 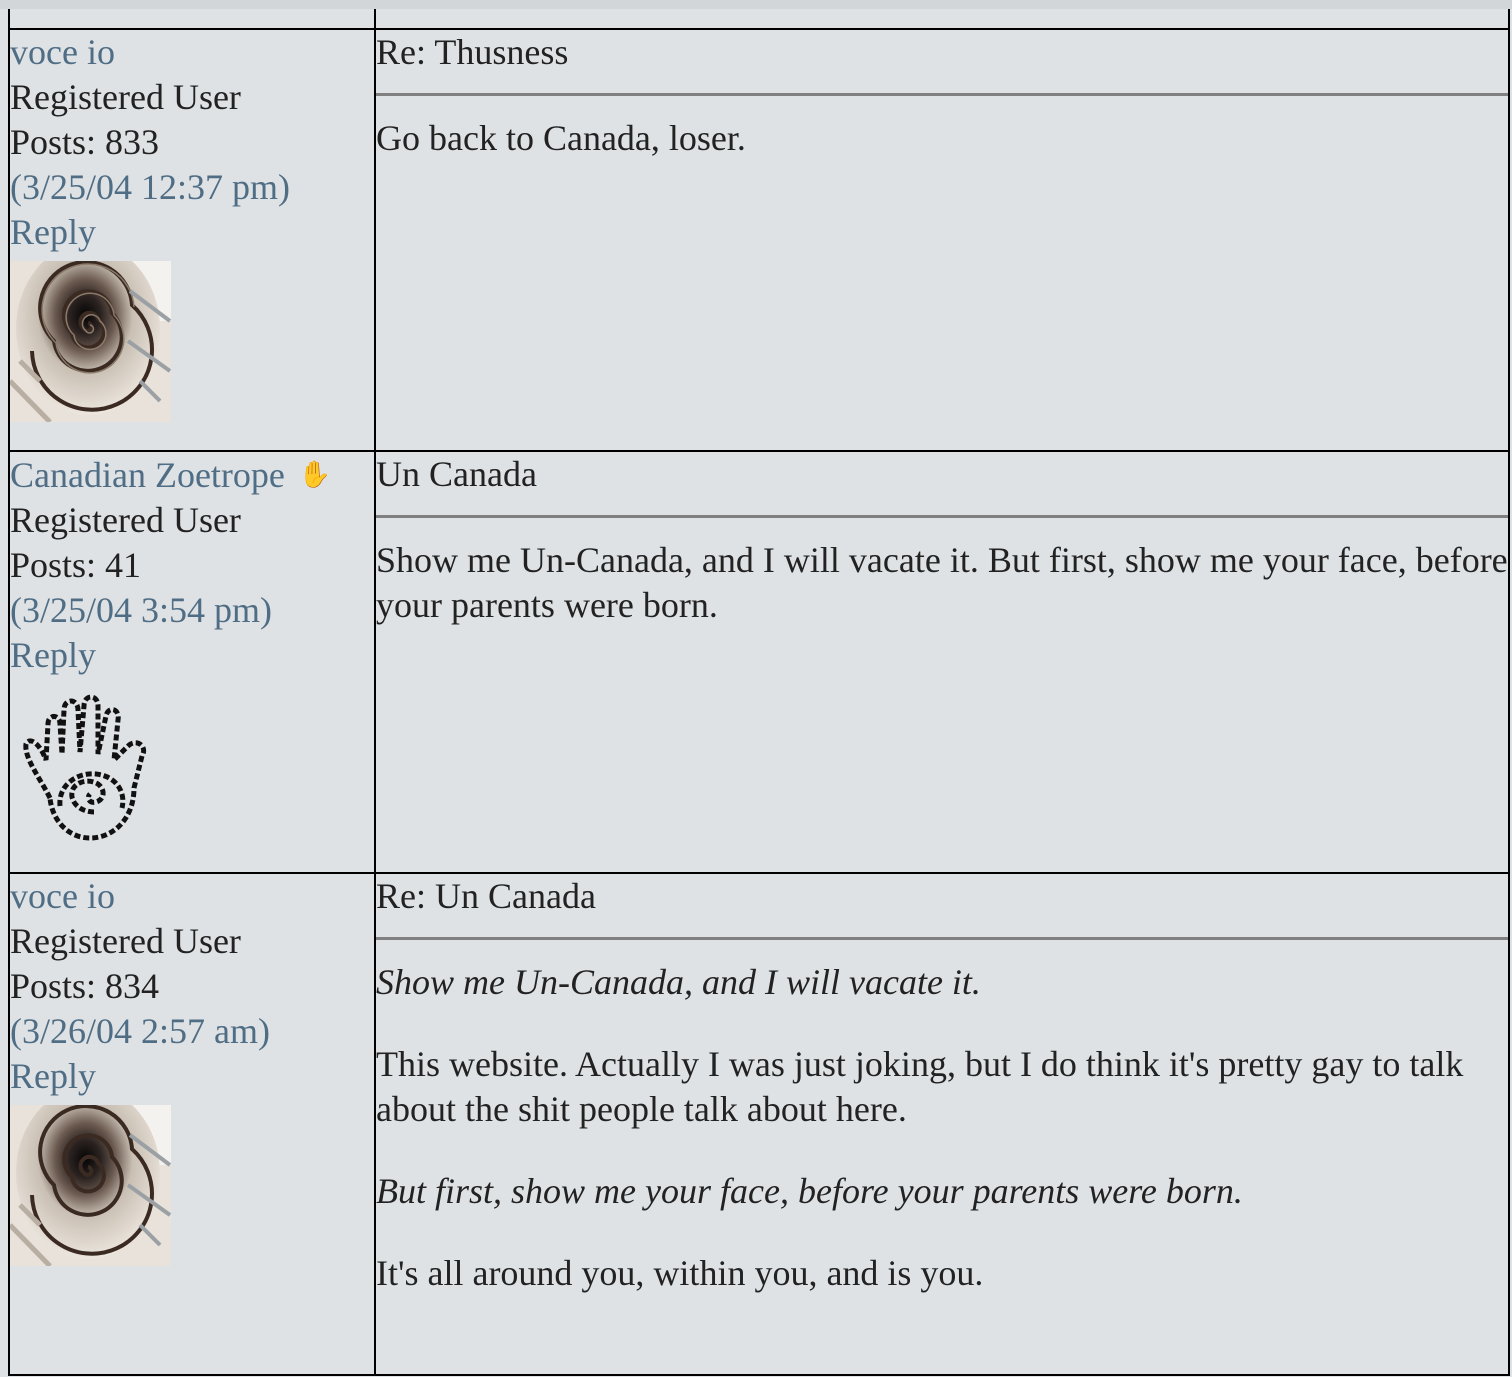 I want to click on previous-post-user-cell, so click(x=192, y=19).